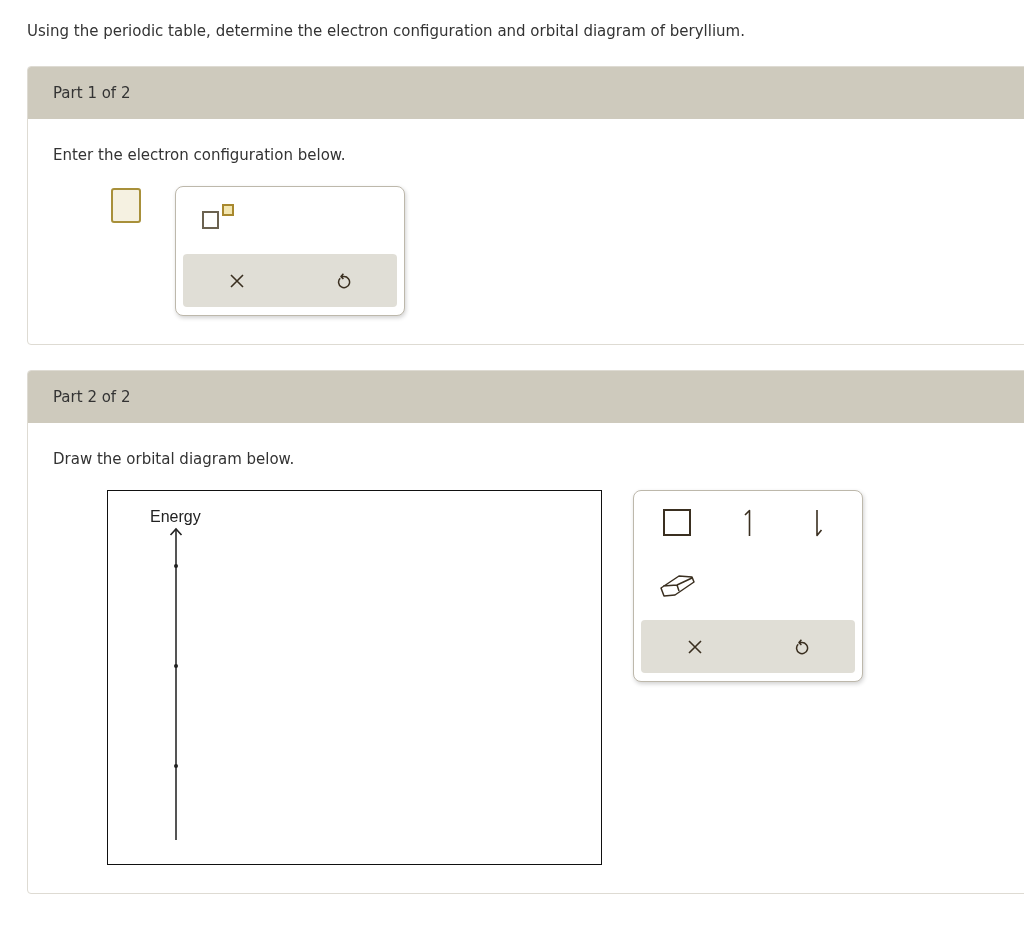 Image resolution: width=1024 pixels, height=926 pixels. Describe the element at coordinates (676, 522) in the screenshot. I see `square-icon` at that location.